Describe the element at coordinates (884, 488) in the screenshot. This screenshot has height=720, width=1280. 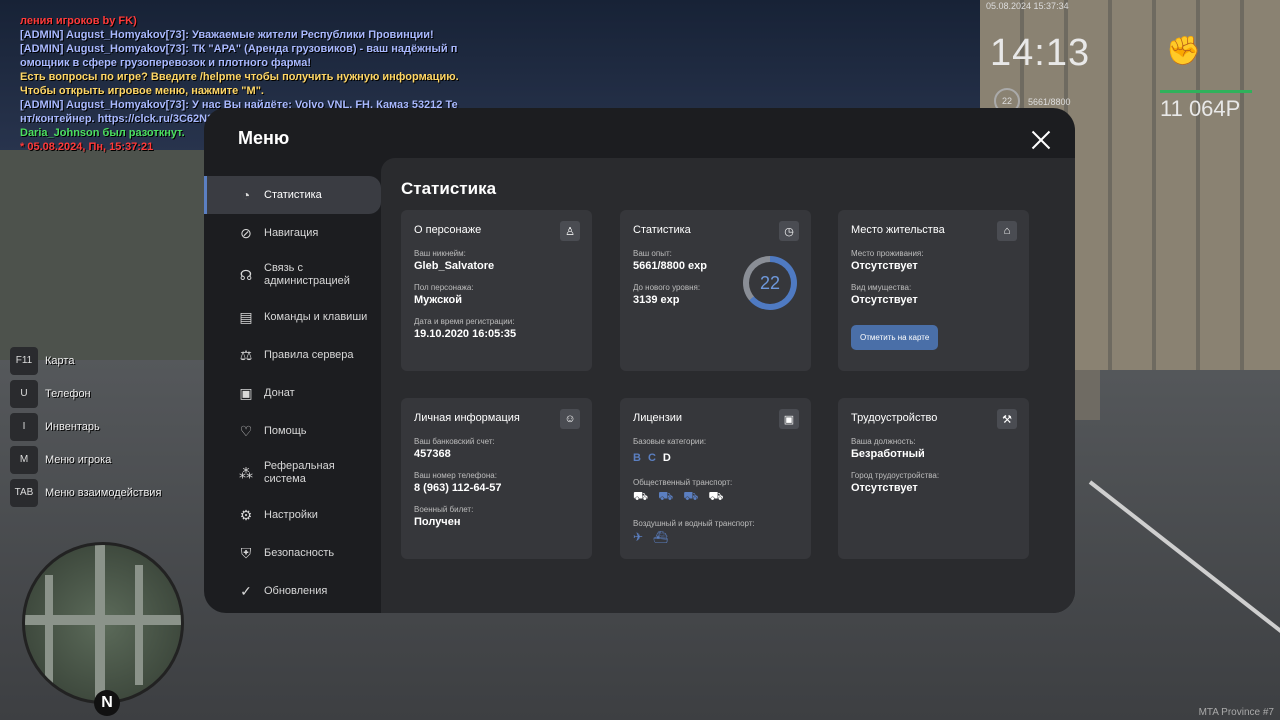
I see `employment-city-value: Отсутствует` at that location.